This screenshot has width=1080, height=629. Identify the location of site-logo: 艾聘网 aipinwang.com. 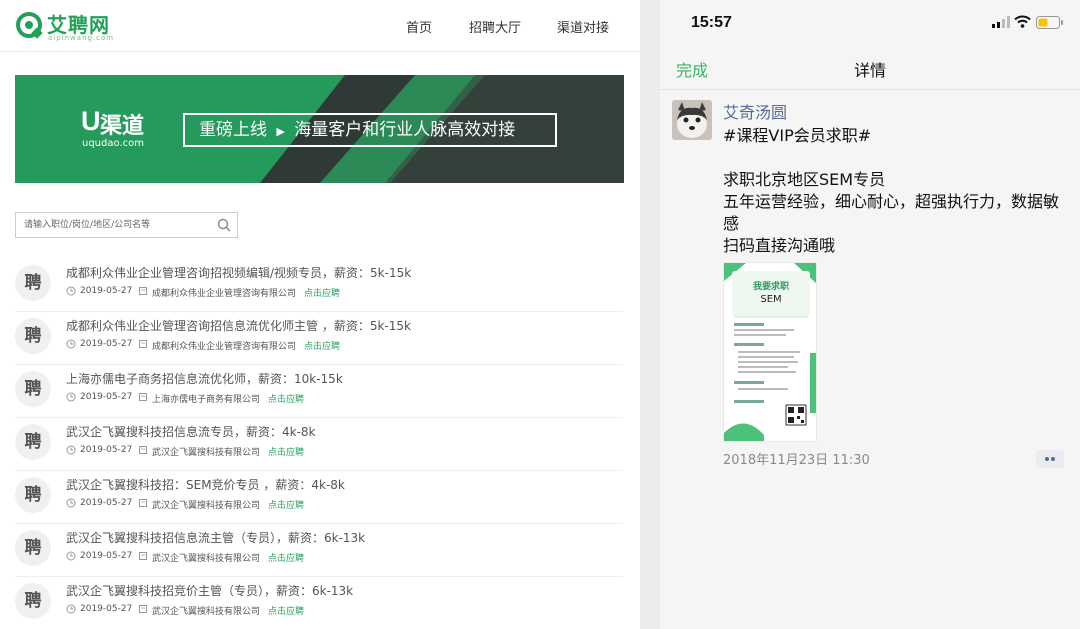
(65, 26).